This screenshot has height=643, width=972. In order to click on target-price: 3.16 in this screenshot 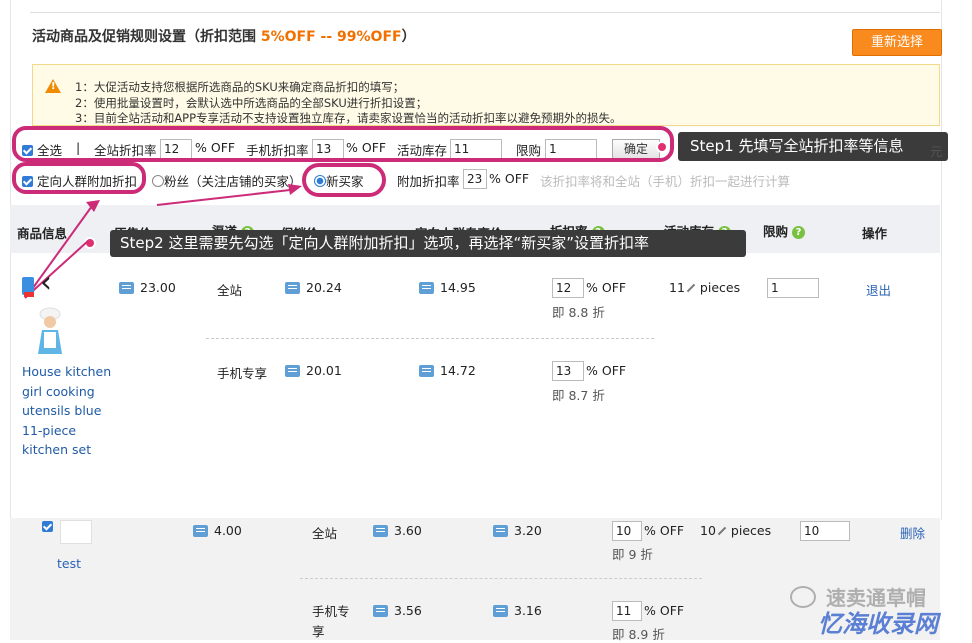, I will do `click(517, 610)`.